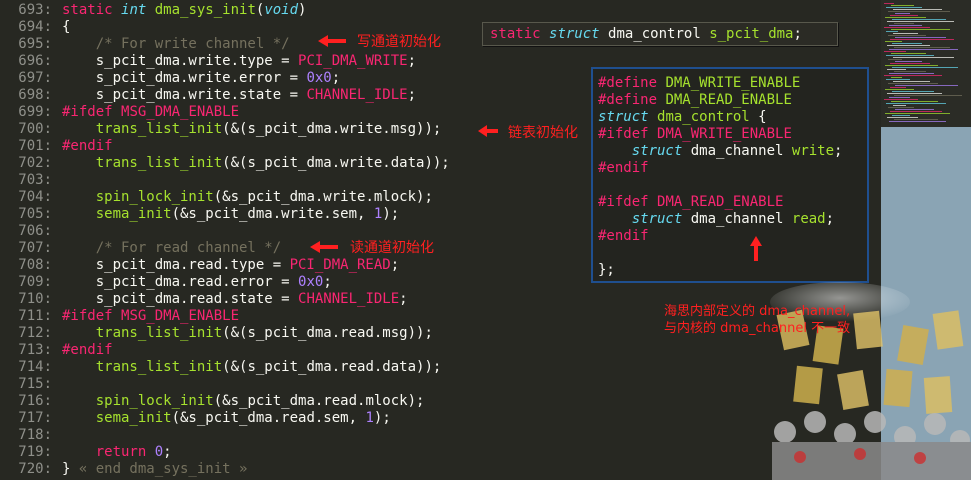  I want to click on code-token: write, so click(813, 151).